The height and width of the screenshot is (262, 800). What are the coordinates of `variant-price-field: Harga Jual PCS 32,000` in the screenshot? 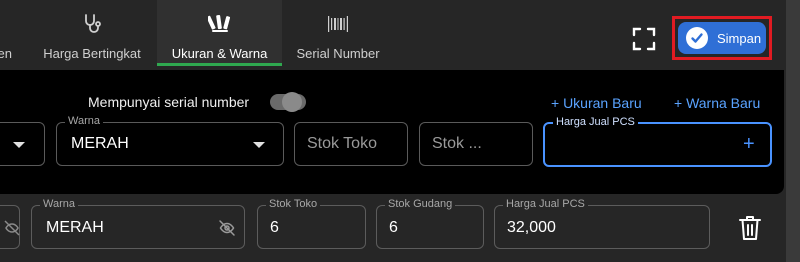 It's located at (602, 223).